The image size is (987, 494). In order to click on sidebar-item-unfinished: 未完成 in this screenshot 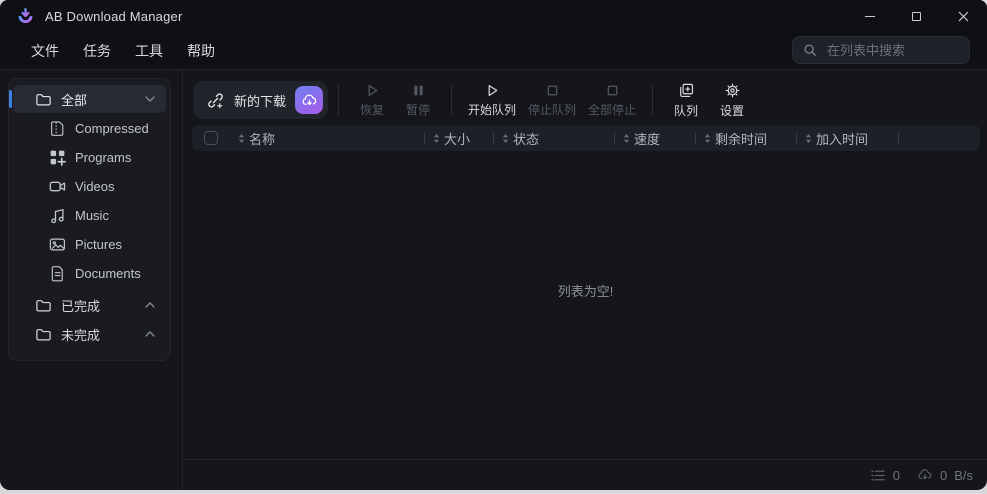, I will do `click(89, 334)`.